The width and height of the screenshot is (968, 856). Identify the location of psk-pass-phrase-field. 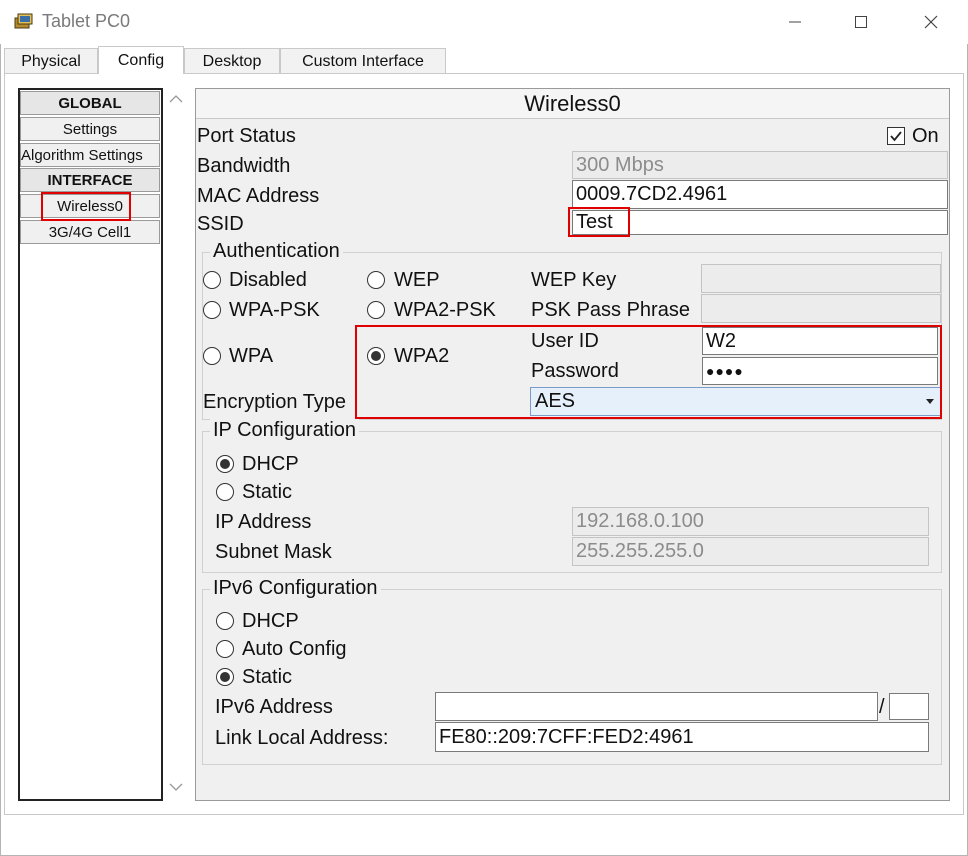
(821, 308).